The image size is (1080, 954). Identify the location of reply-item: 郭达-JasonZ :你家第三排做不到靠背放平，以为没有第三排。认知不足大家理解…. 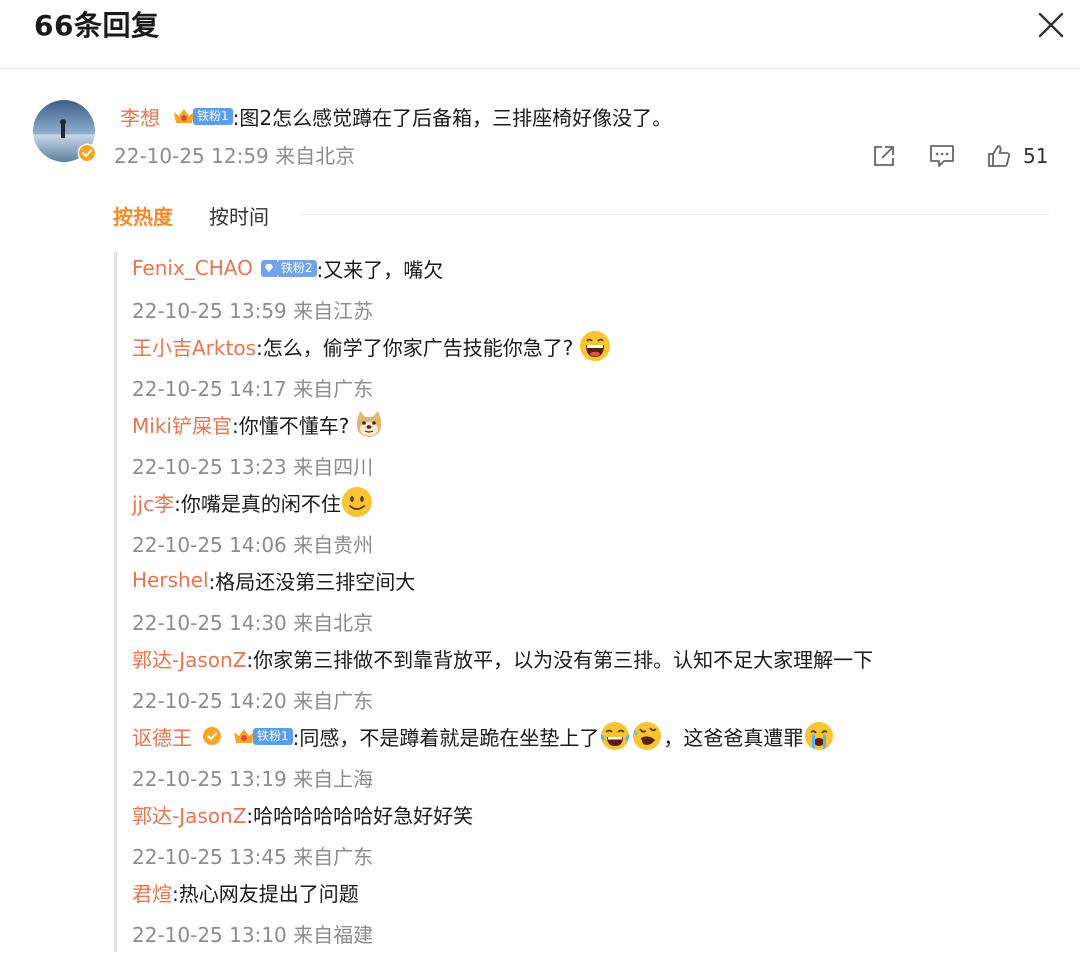
(587, 681).